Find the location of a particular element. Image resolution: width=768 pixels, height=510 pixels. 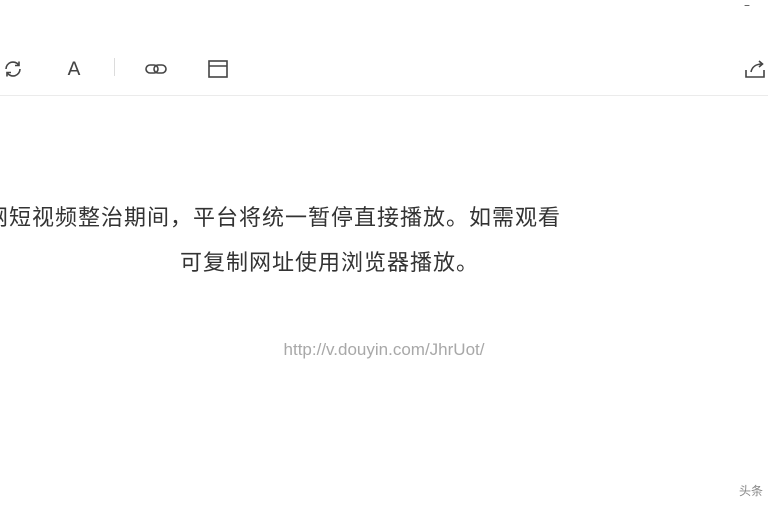

share-button is located at coordinates (755, 69).